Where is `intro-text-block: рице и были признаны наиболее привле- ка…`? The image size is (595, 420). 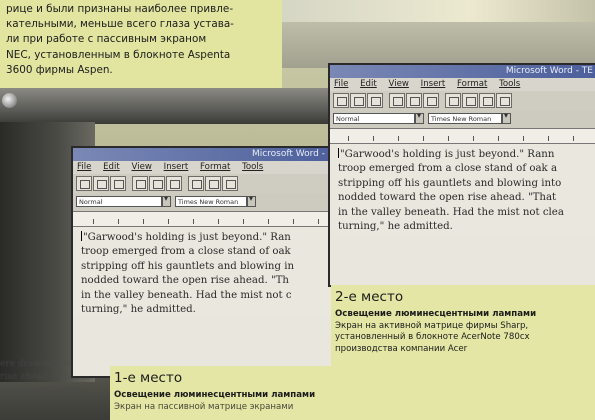 intro-text-block: рице и были признаны наиболее привле- ка… is located at coordinates (141, 46).